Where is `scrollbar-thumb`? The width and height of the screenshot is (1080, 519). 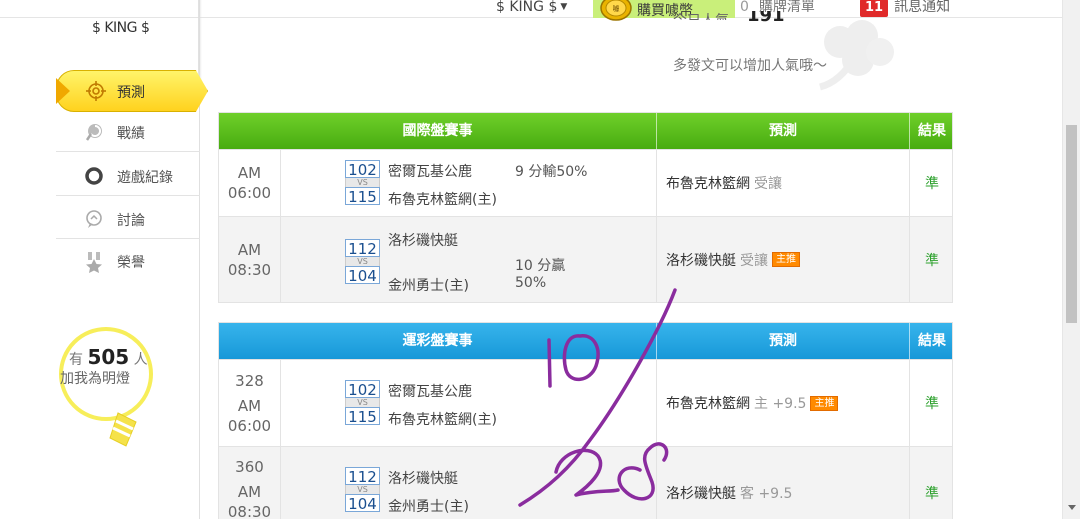
scrollbar-thumb is located at coordinates (1071, 224).